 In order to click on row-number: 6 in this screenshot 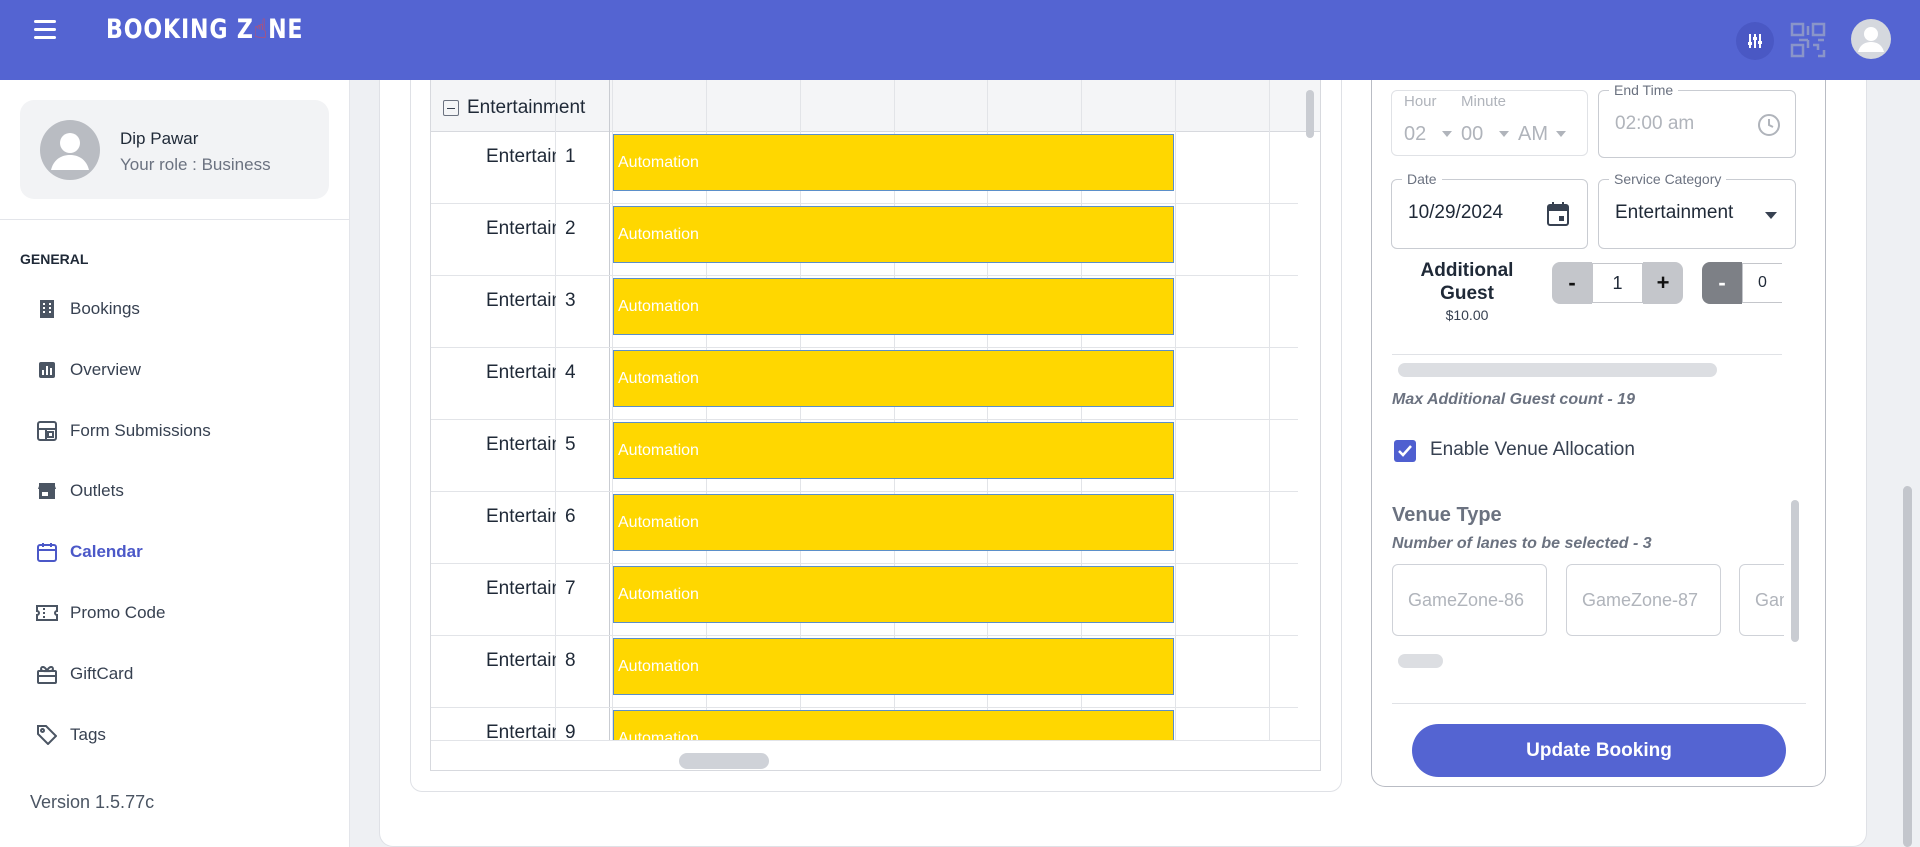, I will do `click(570, 516)`.